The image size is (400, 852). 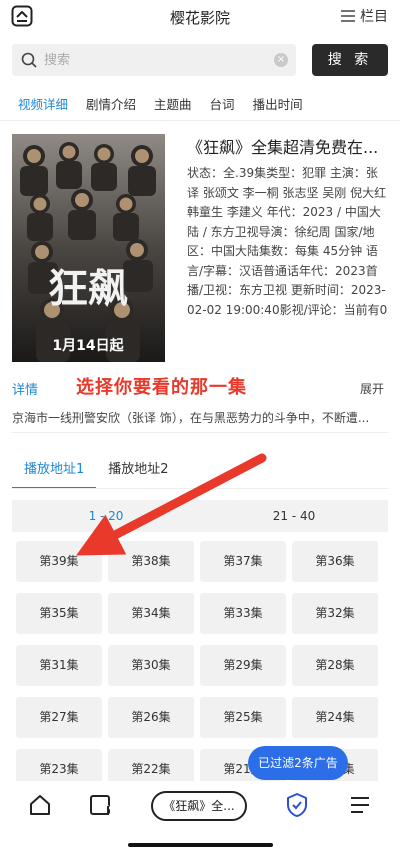 I want to click on episode-button: 第27集, so click(x=59, y=717).